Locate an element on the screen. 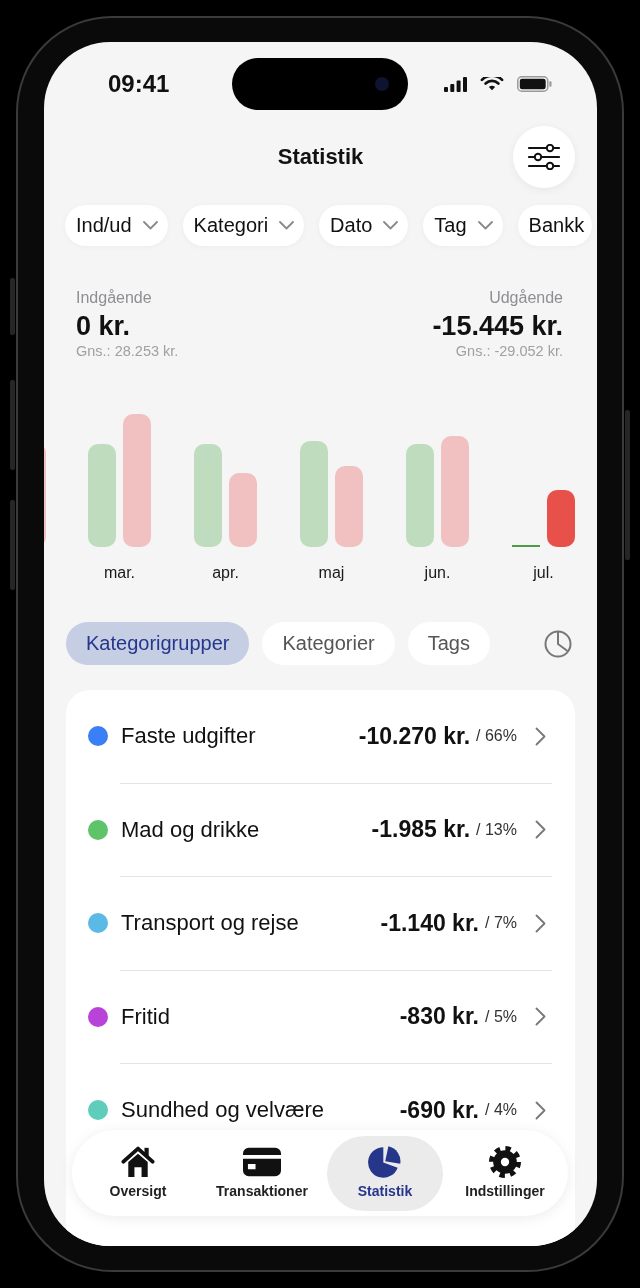  sliders-icon is located at coordinates (544, 157).